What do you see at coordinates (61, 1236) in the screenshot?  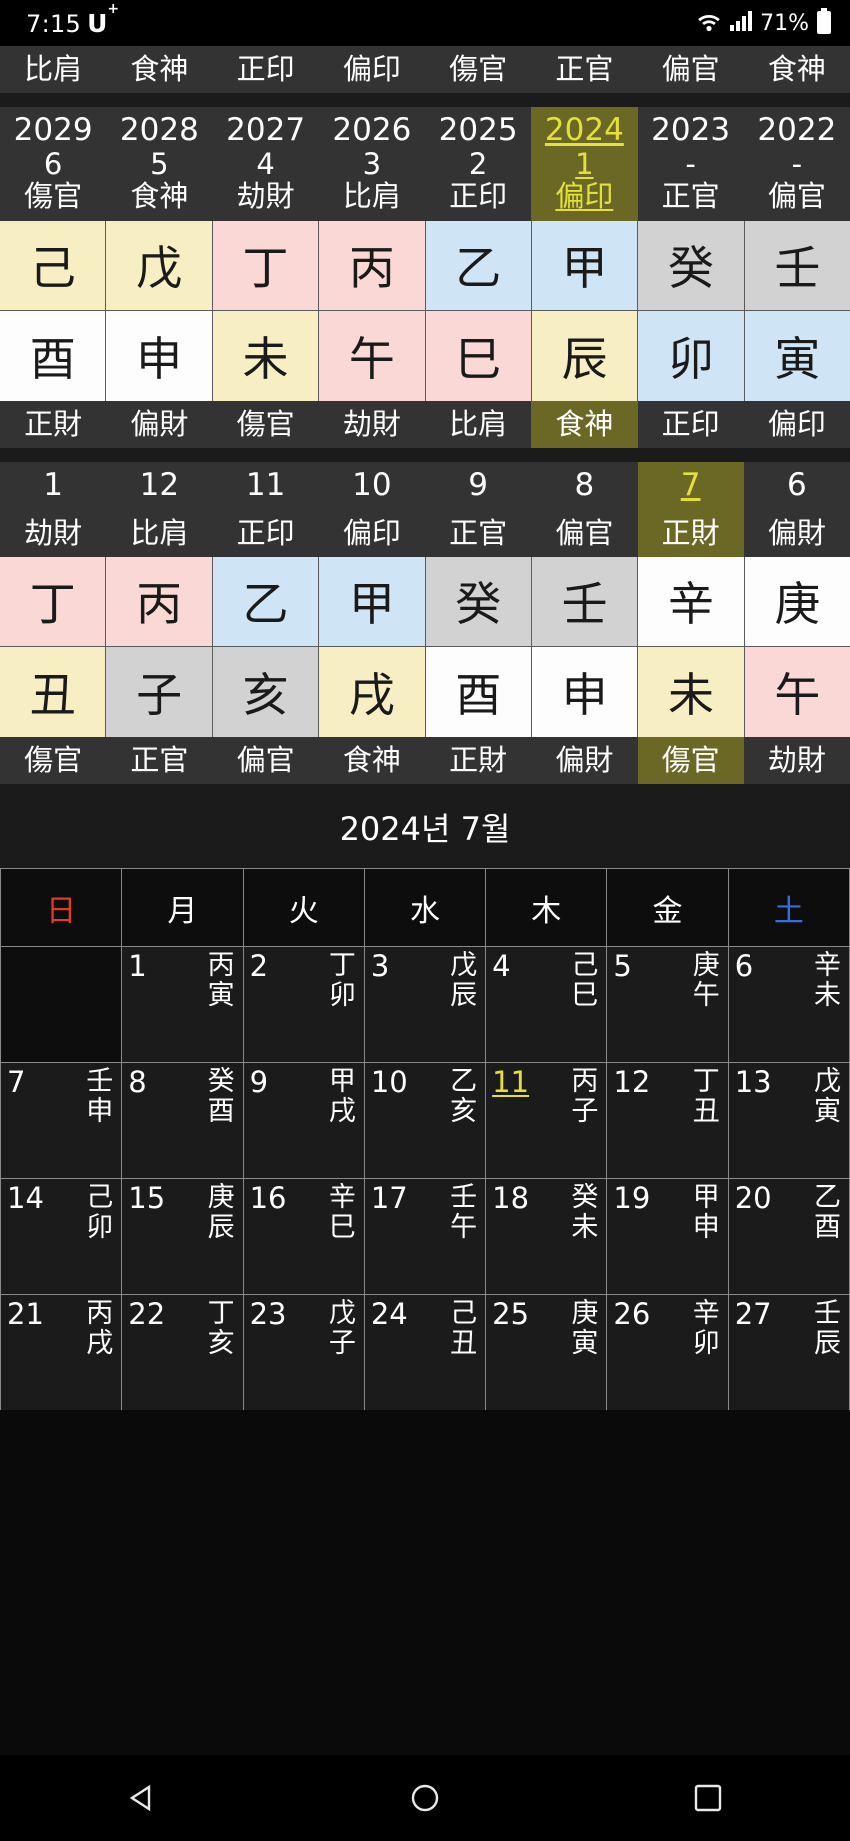 I see `calendar-day-14: 14 己卯` at bounding box center [61, 1236].